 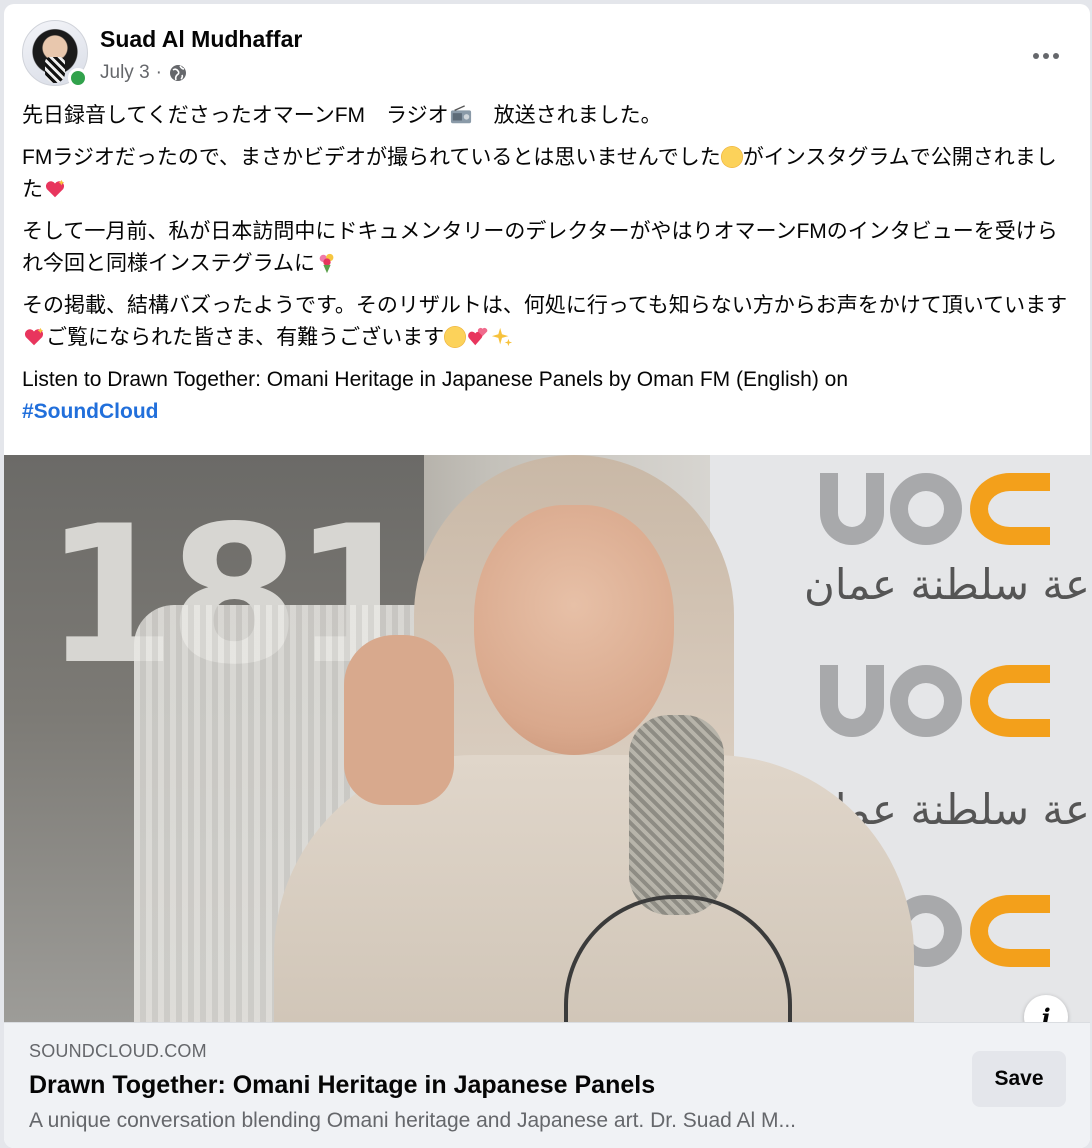 I want to click on online-status-icon, so click(x=78, y=78).